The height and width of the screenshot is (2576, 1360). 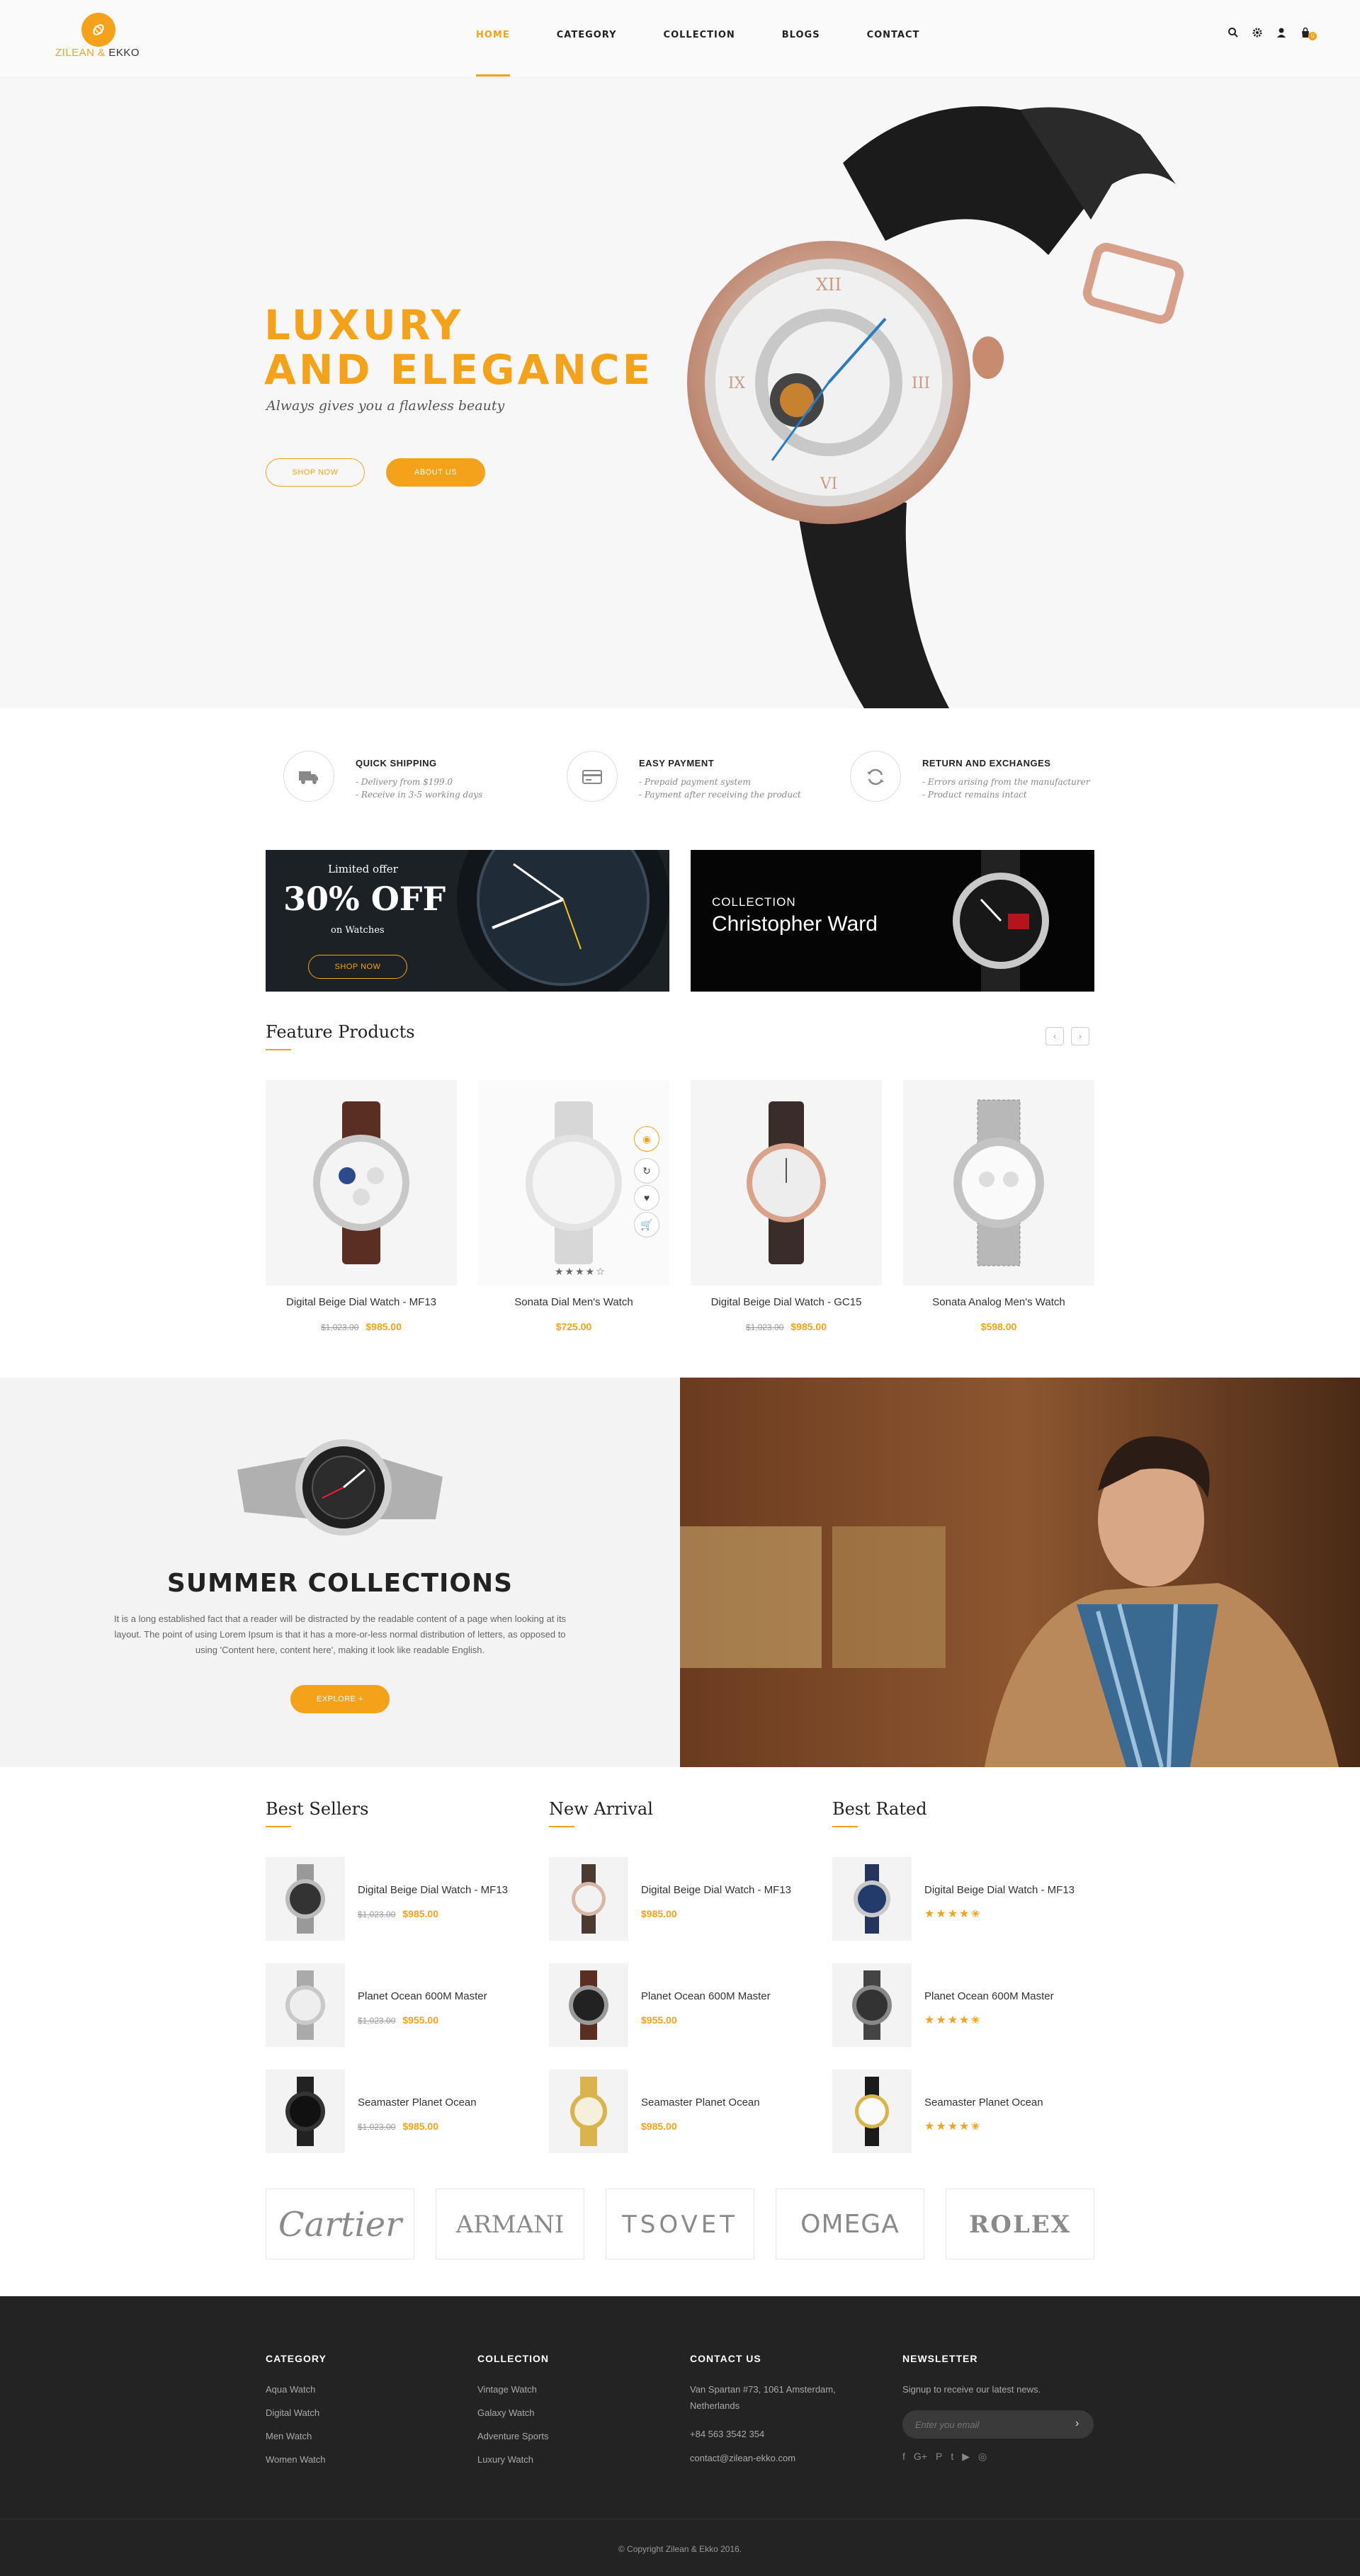 What do you see at coordinates (1055, 1036) in the screenshot?
I see `prev-arrow-button: ‹` at bounding box center [1055, 1036].